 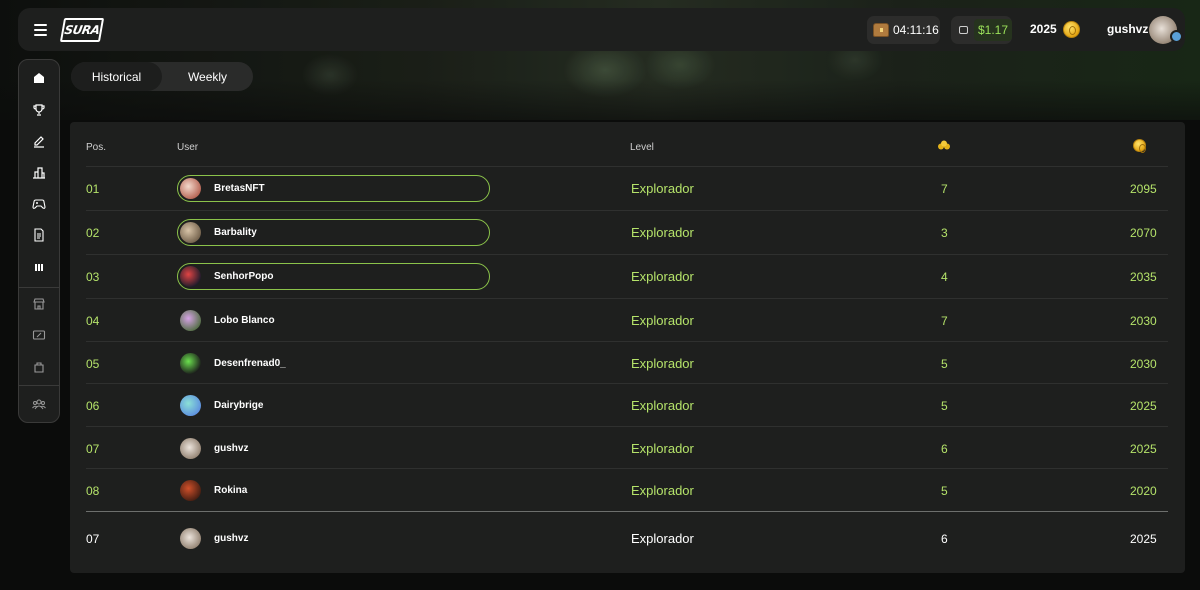 I want to click on wallet-icon, so click(x=963, y=30).